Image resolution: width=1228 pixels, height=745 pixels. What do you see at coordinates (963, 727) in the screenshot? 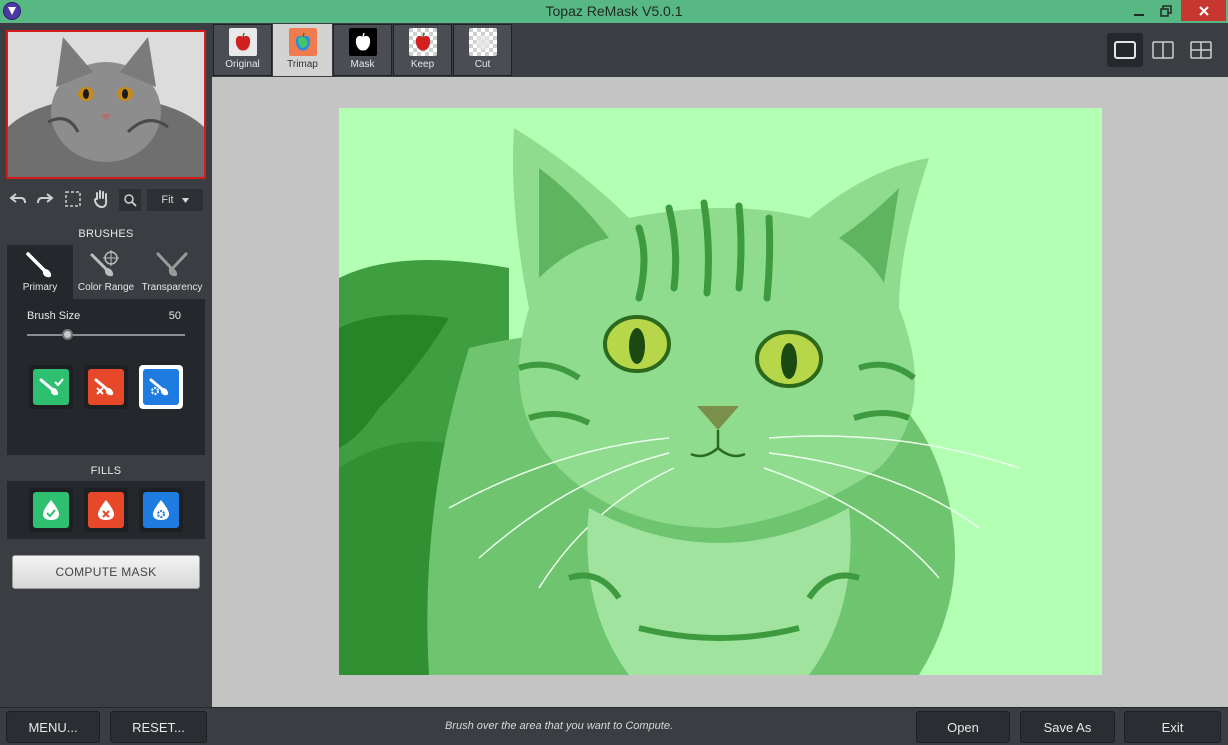
I see `open-button: Open` at bounding box center [963, 727].